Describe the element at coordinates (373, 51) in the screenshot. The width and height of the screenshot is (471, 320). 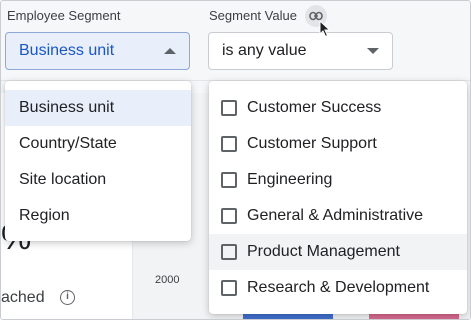
I see `chevron-down-icon` at that location.